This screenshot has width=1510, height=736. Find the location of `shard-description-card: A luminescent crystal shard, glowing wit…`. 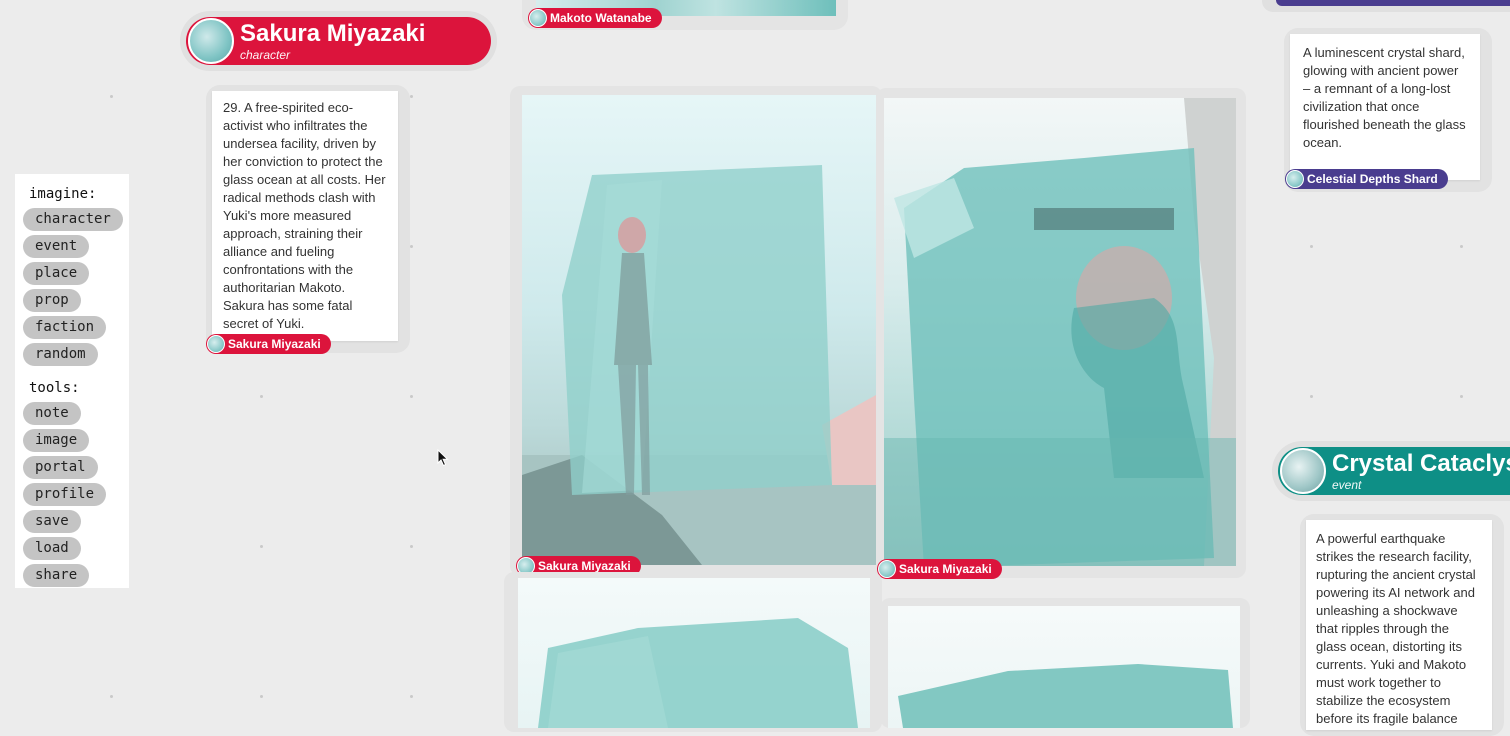

shard-description-card: A luminescent crystal shard, glowing wit… is located at coordinates (1385, 107).